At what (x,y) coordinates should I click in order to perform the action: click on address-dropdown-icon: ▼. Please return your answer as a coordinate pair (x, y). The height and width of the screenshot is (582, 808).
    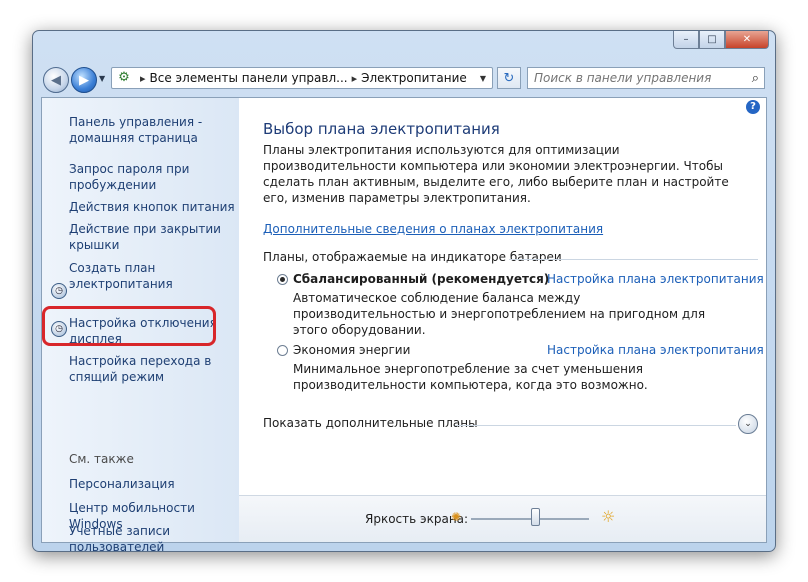
    Looking at the image, I should click on (483, 78).